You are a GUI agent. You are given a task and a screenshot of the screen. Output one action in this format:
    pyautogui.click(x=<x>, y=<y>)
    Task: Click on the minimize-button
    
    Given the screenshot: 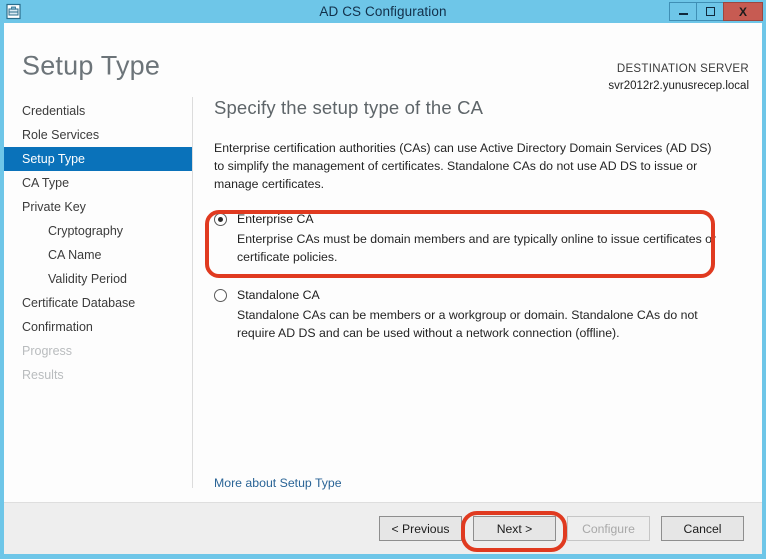 What is the action you would take?
    pyautogui.click(x=683, y=11)
    